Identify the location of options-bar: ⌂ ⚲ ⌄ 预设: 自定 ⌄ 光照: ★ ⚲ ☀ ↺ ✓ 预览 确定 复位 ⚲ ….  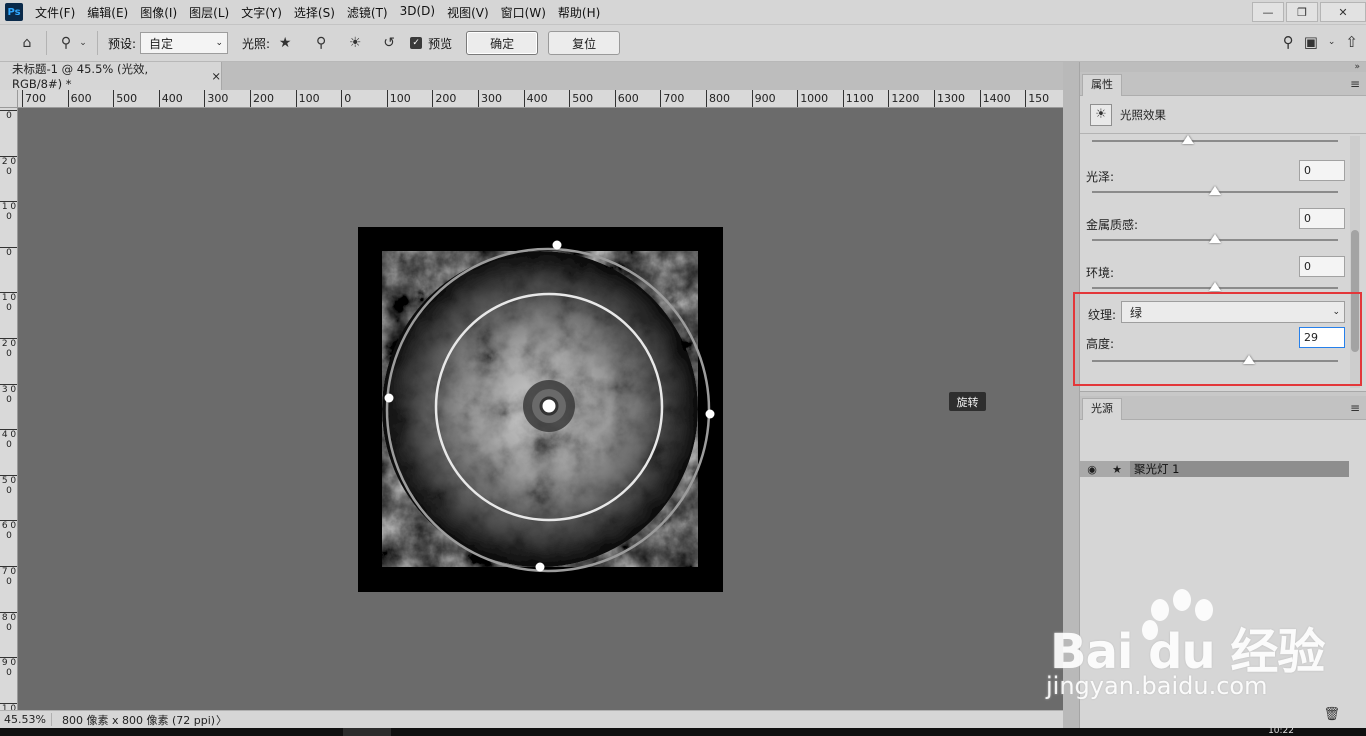
(683, 43).